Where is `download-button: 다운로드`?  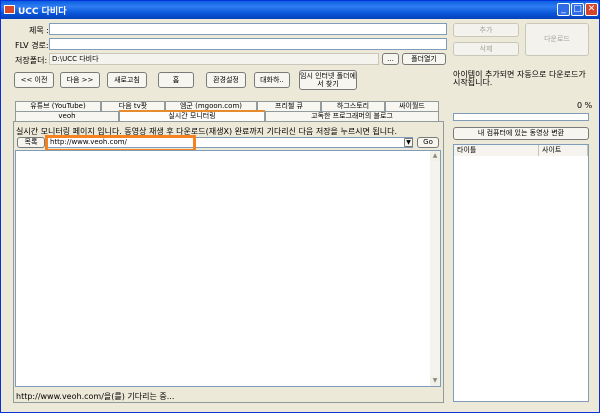 download-button: 다운로드 is located at coordinates (557, 39).